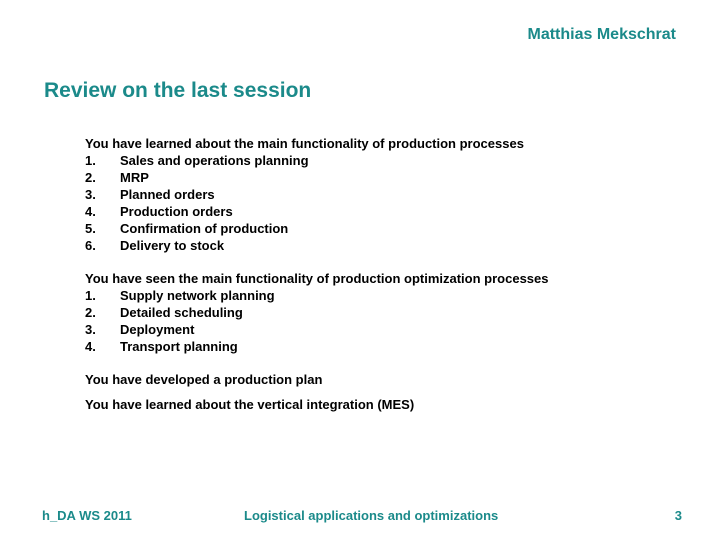 The image size is (720, 540). What do you see at coordinates (204, 379) in the screenshot?
I see `block-intro: You have developed a production plan` at bounding box center [204, 379].